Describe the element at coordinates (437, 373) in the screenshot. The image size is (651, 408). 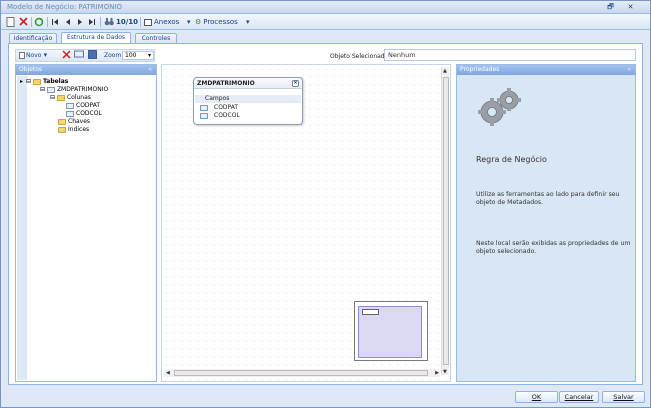
I see `scroll-right-icon: ▶` at that location.